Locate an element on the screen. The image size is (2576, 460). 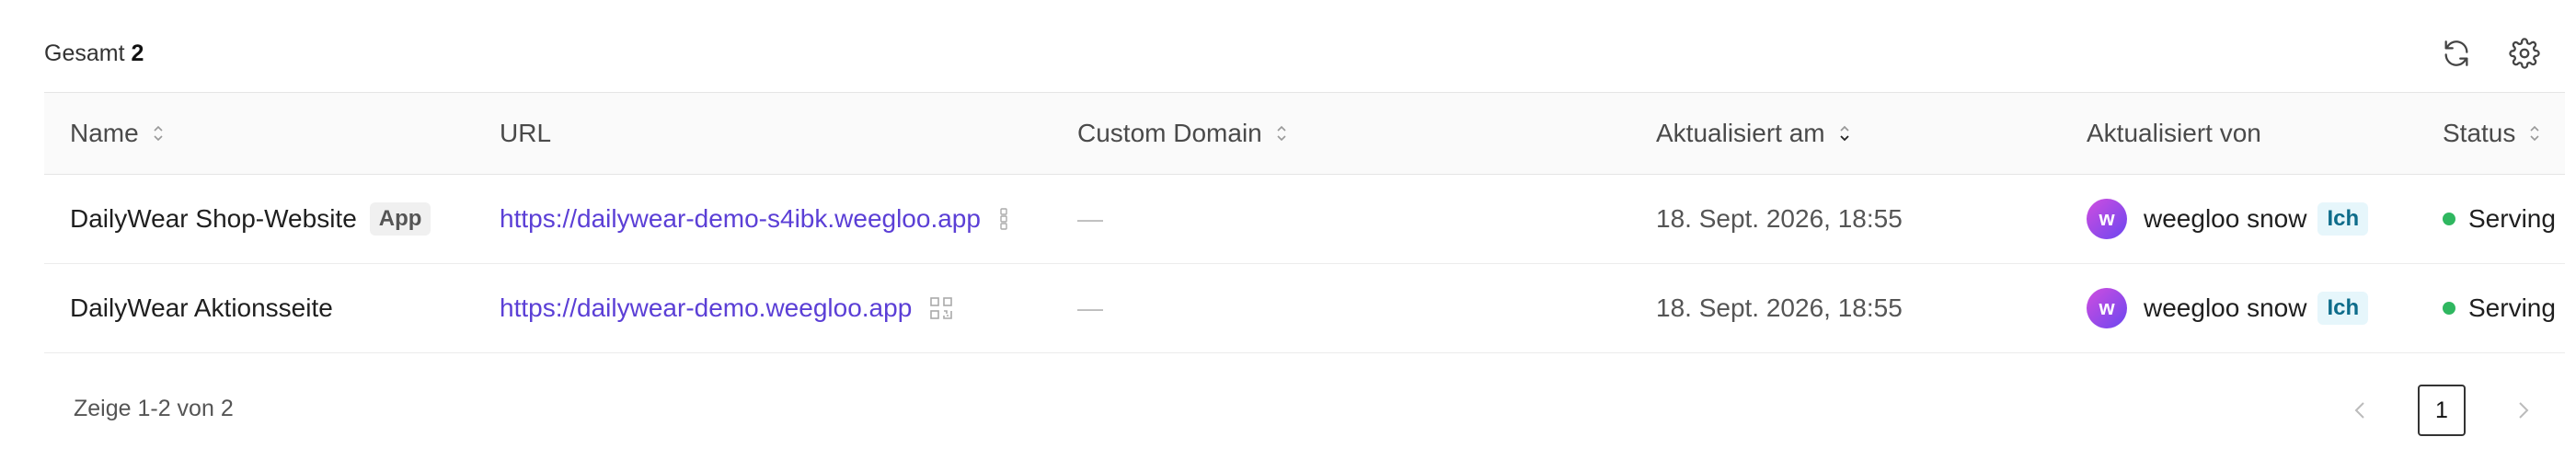
column-updated-by-label: Aktualisiert von is located at coordinates (2174, 133).